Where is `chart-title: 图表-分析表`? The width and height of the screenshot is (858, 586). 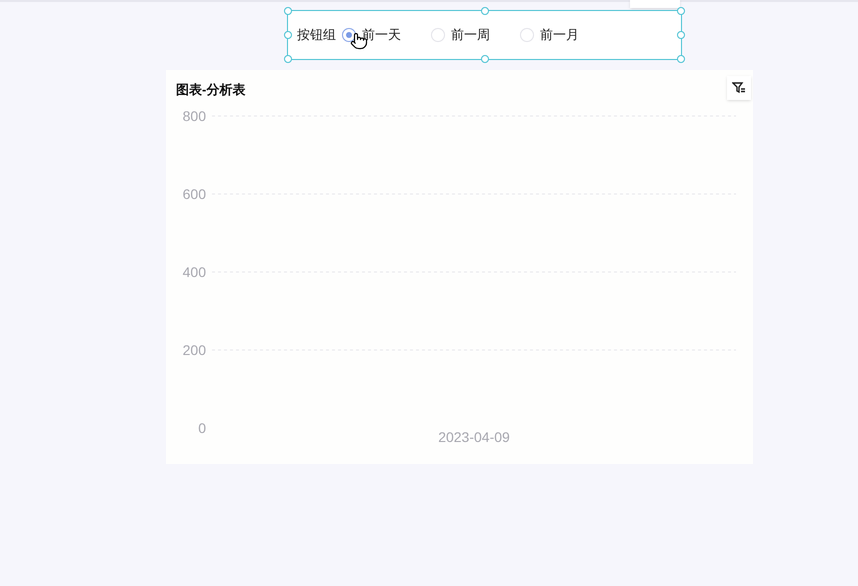 chart-title: 图表-分析表 is located at coordinates (211, 90).